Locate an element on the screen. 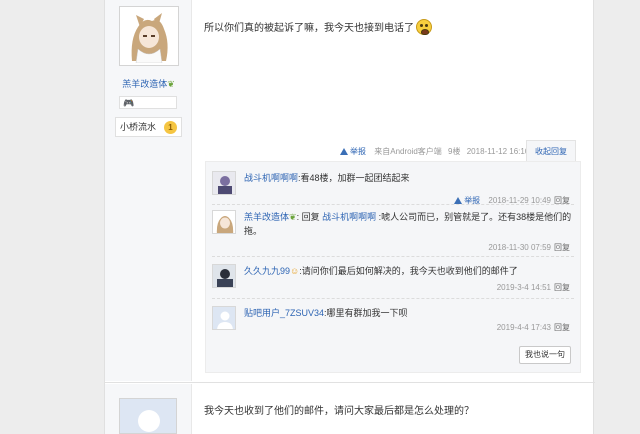 Image resolution: width=640 pixels, height=434 pixels. post-content-text: 所以你们真的被起诉了嘛，我今天也接到电话了 is located at coordinates (309, 28).